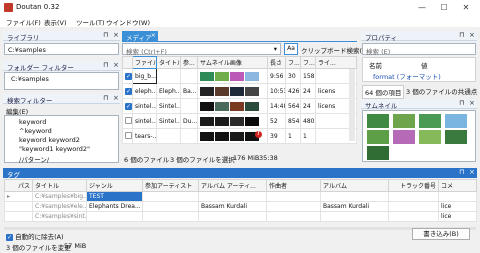 This screenshot has height=253, width=480. I want to click on column-header: トラック番号, so click(413, 185).